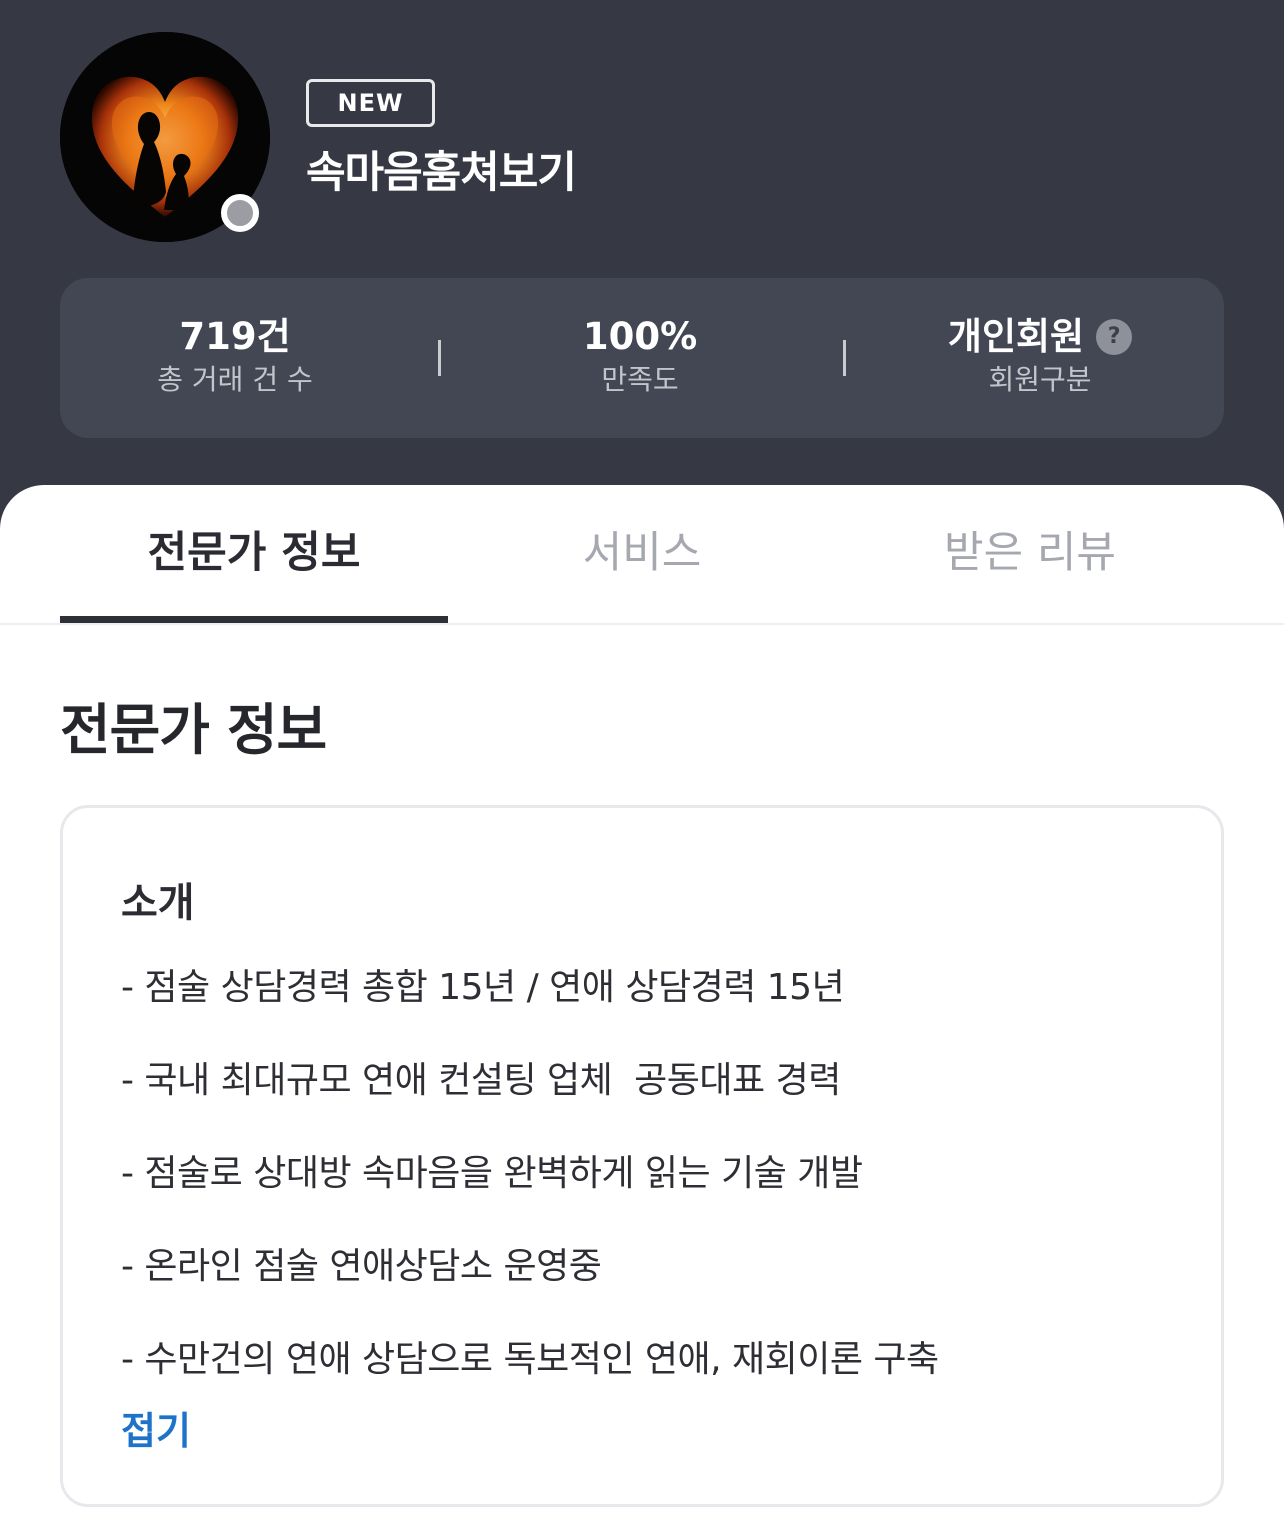 The width and height of the screenshot is (1284, 1528). I want to click on section-title: 전문가 정보, so click(193, 730).